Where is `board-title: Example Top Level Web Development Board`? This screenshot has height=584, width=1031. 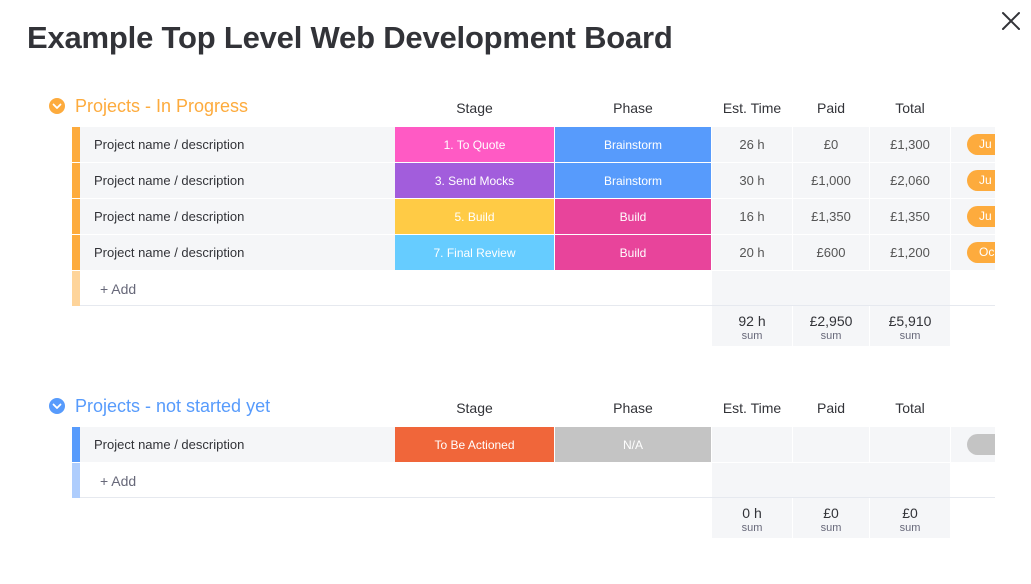
board-title: Example Top Level Web Development Board is located at coordinates (350, 37).